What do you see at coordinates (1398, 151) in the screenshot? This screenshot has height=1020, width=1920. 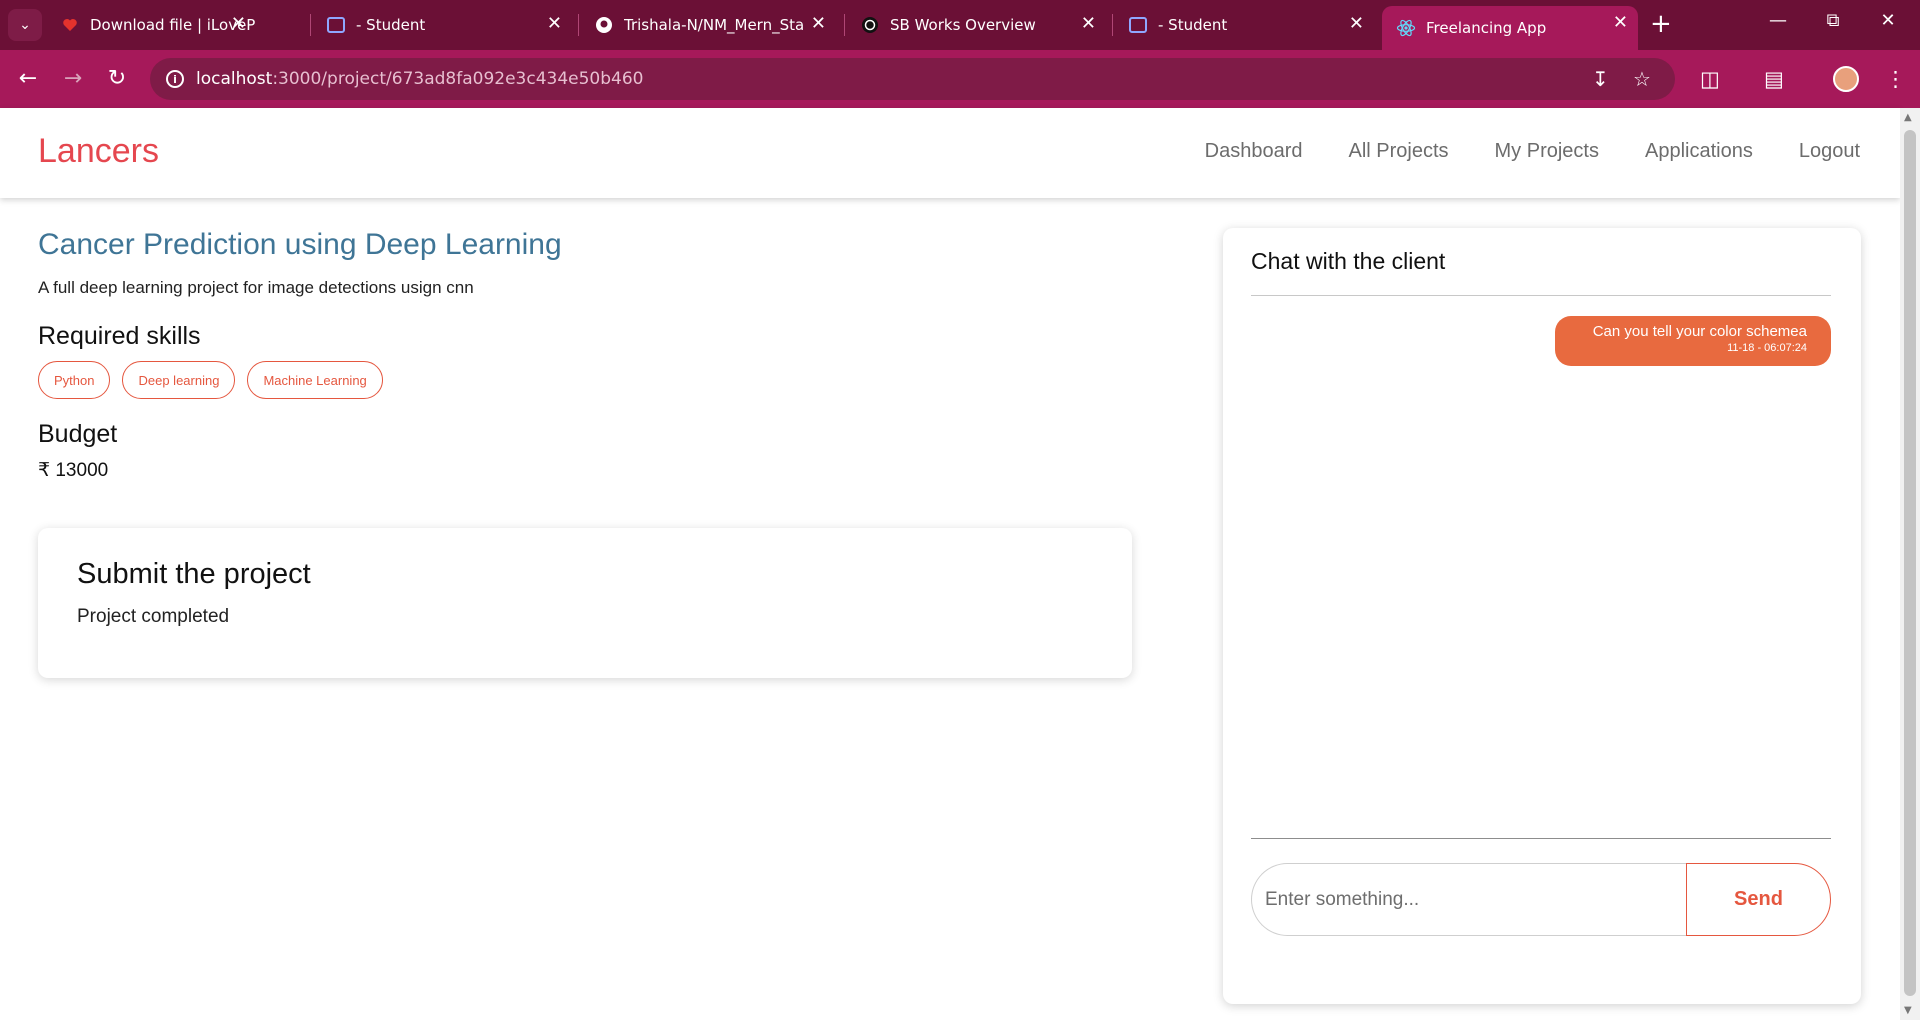 I see `nav-all-projects: All Projects` at bounding box center [1398, 151].